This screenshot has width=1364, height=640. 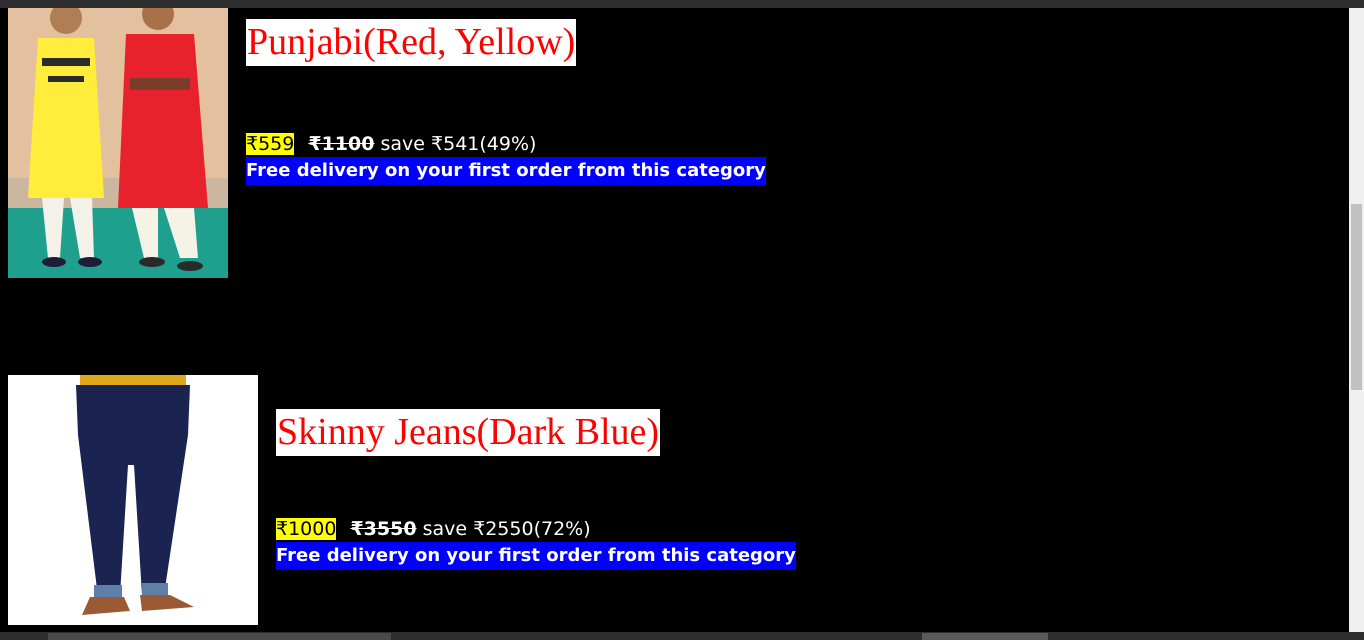 What do you see at coordinates (270, 144) in the screenshot?
I see `current-price: ₹559` at bounding box center [270, 144].